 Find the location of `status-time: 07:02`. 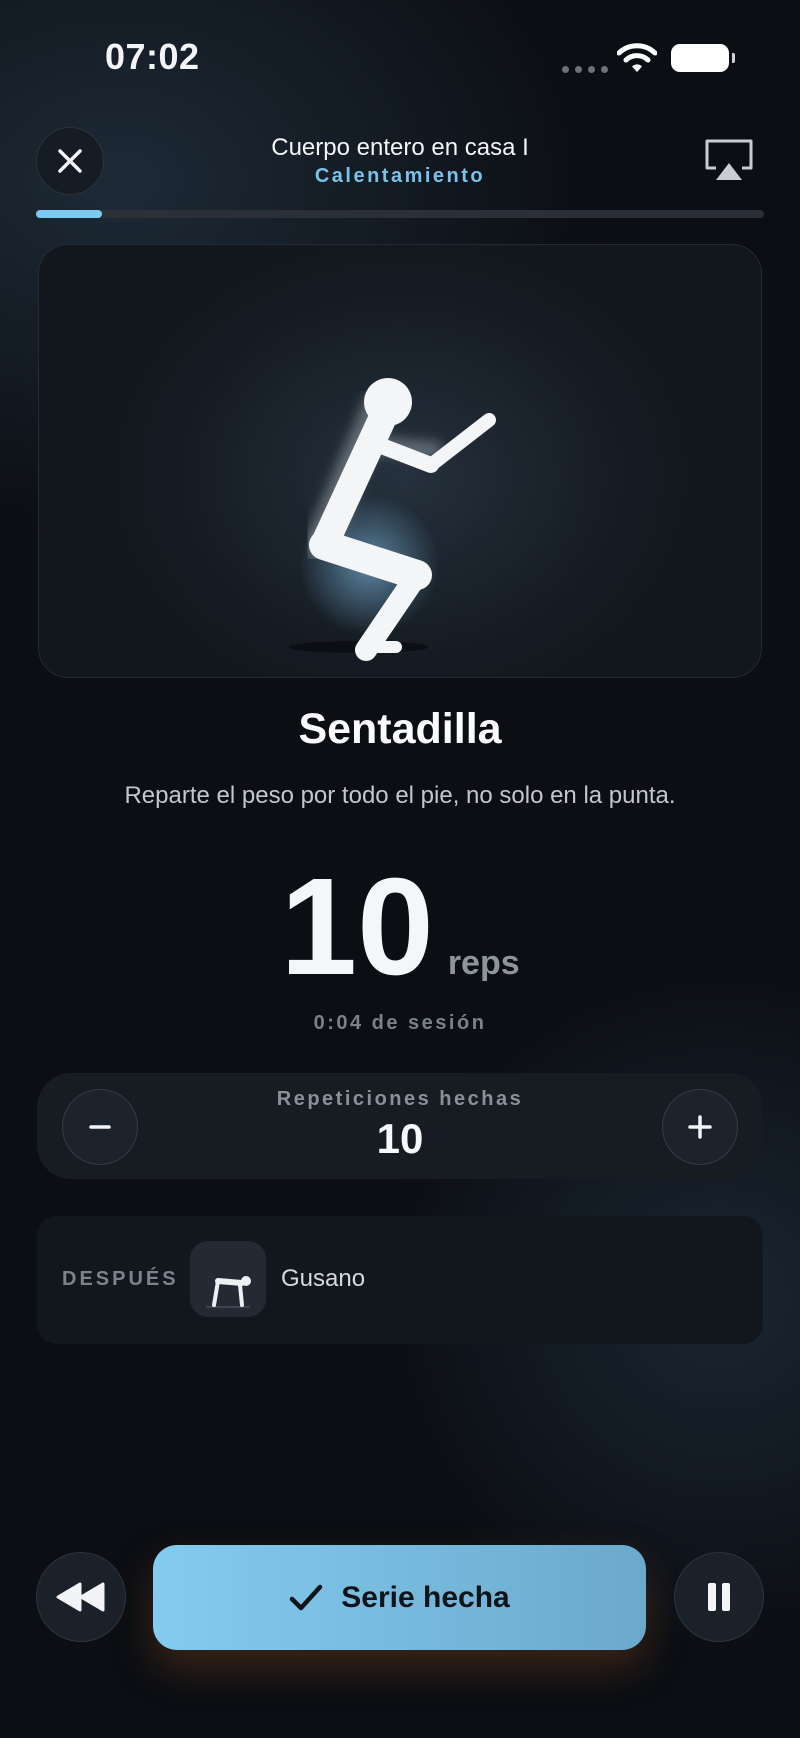

status-time: 07:02 is located at coordinates (152, 56).